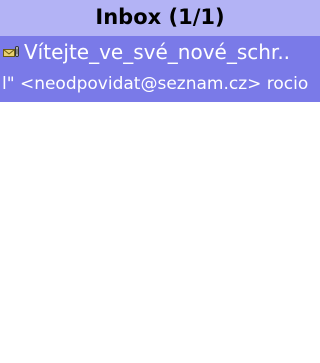 This screenshot has width=320, height=363. I want to click on message-subject-row: Vítejte_ve_své_nové_schr.., so click(160, 52).